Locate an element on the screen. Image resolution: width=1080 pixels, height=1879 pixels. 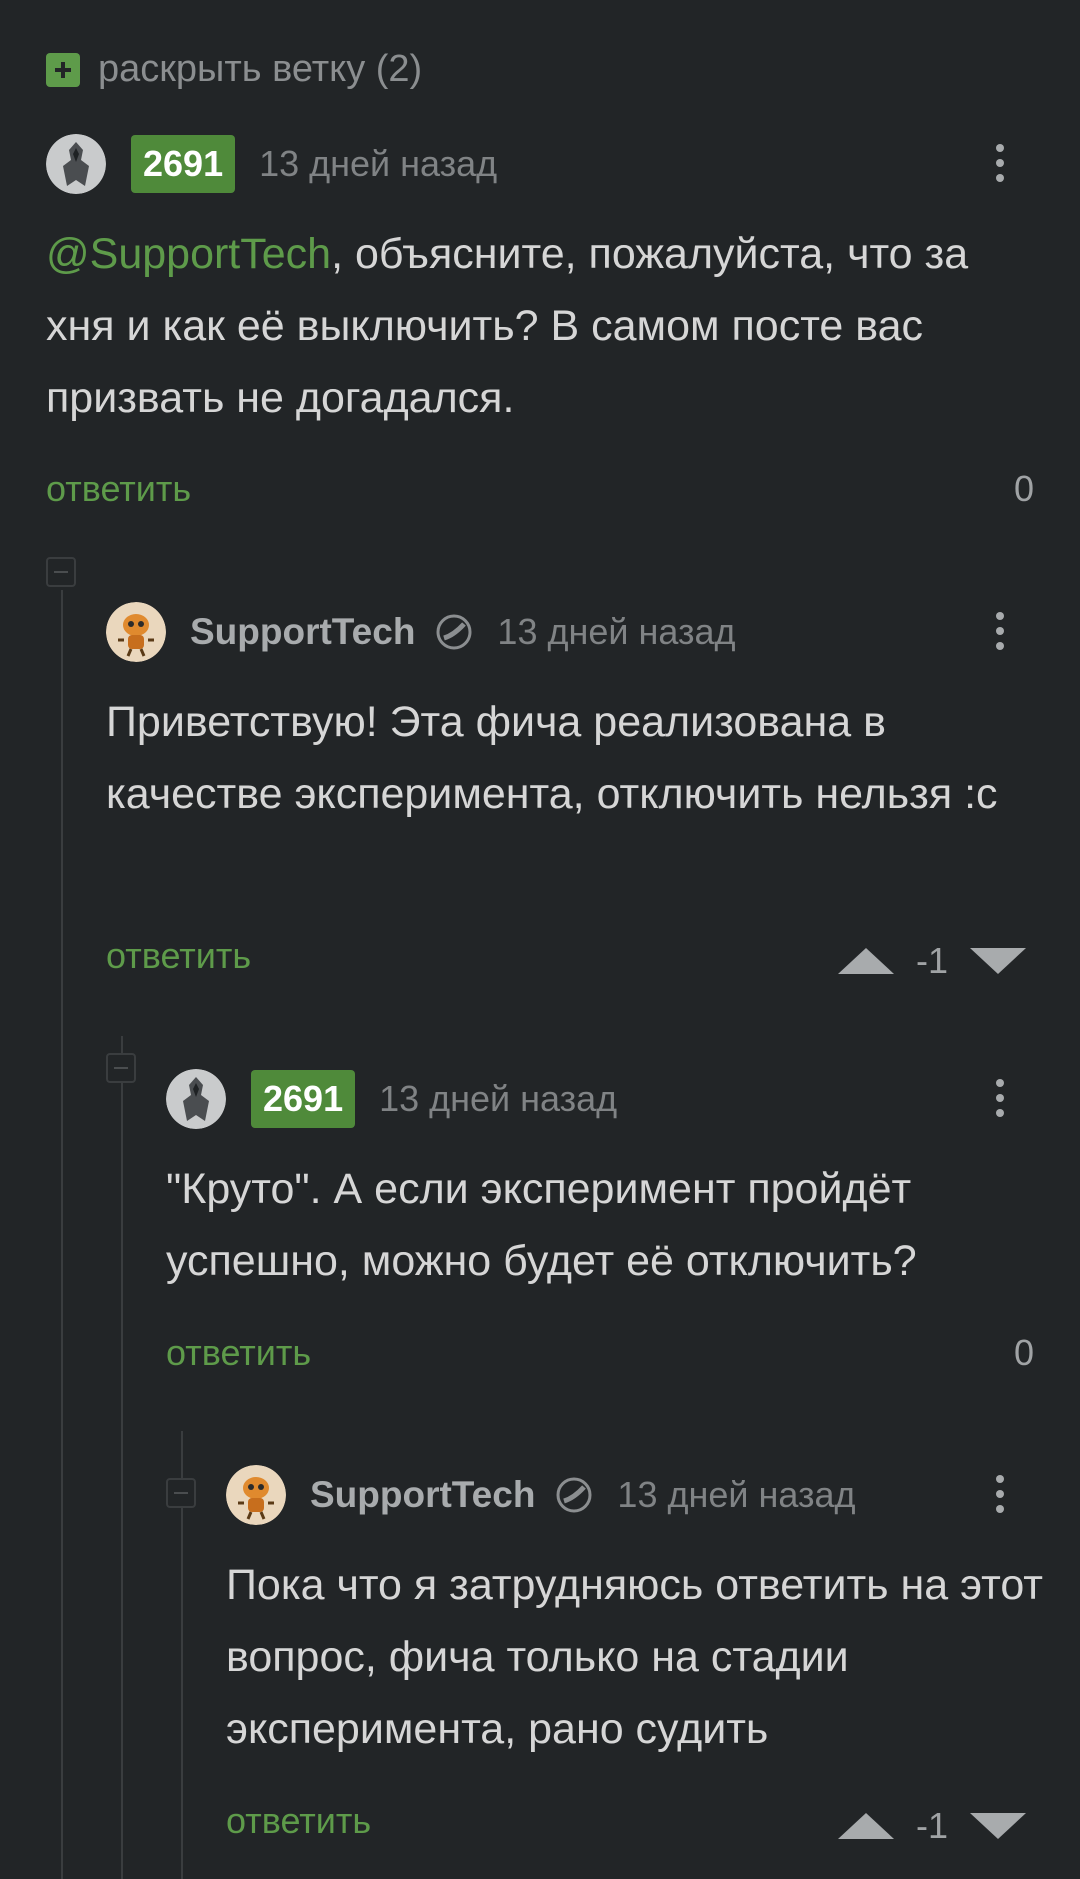
expand-branch-button: раскрыть ветку (2) is located at coordinates (234, 69).